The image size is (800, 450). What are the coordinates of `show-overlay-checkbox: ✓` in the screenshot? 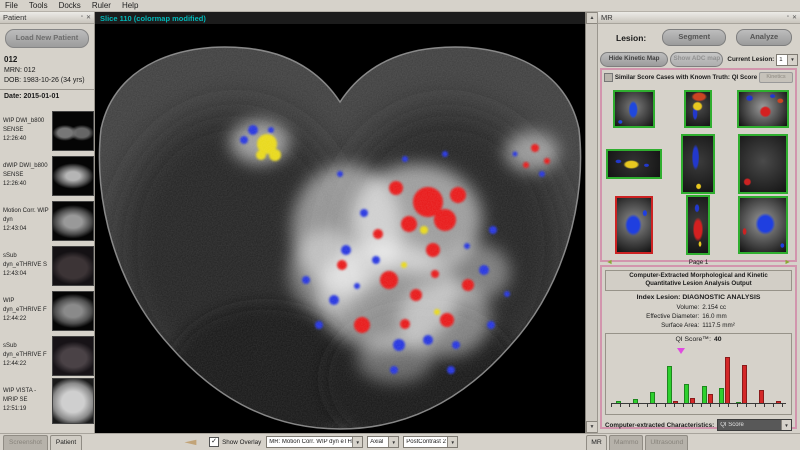 It's located at (214, 442).